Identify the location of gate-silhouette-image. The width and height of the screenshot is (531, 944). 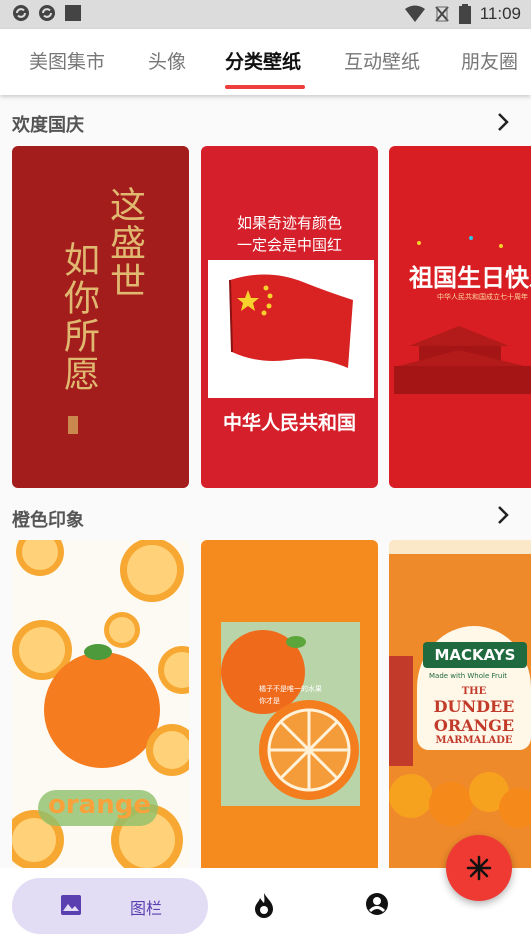
(462, 360).